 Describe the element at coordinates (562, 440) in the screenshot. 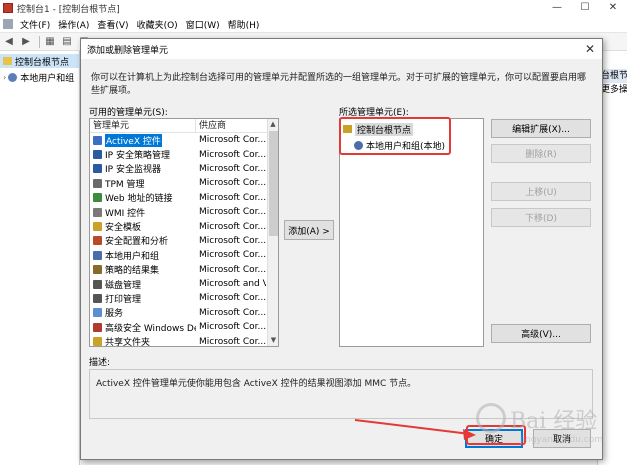

I see `watermark-sub: jingyan.baidu.com` at that location.